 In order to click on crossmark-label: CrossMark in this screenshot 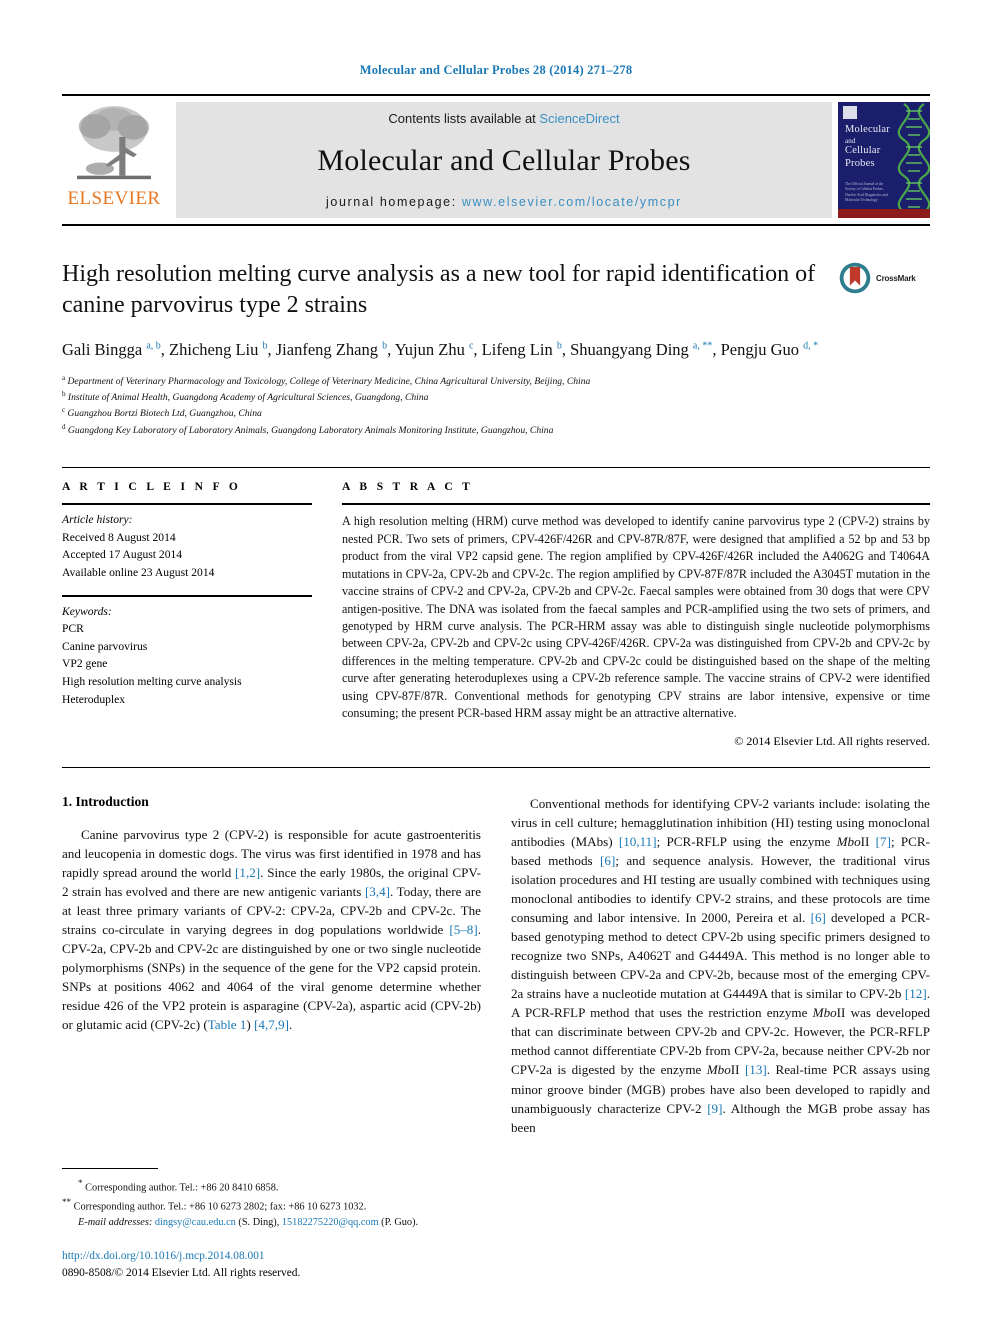, I will do `click(896, 278)`.